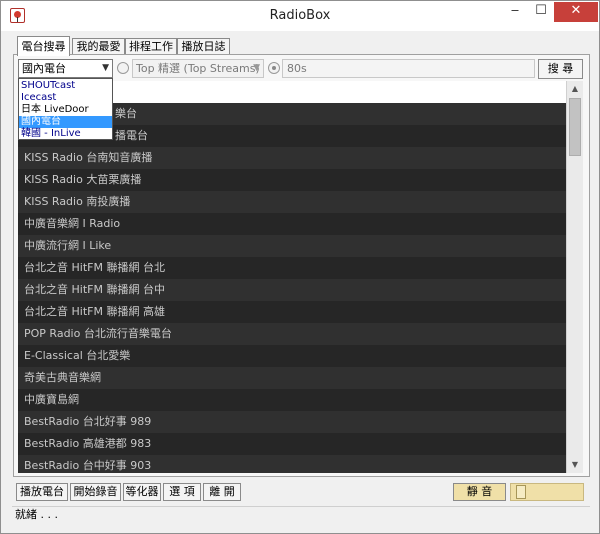  I want to click on source-select: 國內電台 ▼, so click(65, 68).